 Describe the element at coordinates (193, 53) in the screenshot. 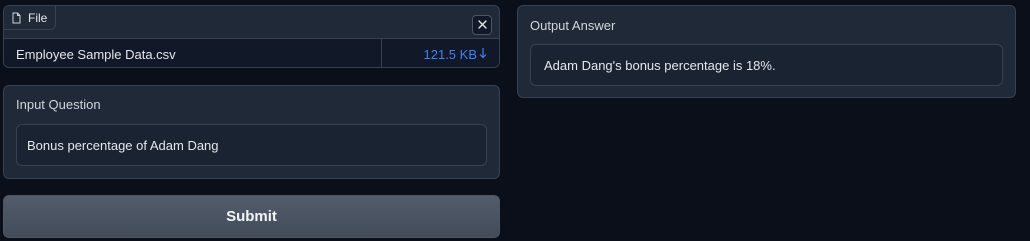

I see `file-name: Employee Sample Data.csv` at that location.